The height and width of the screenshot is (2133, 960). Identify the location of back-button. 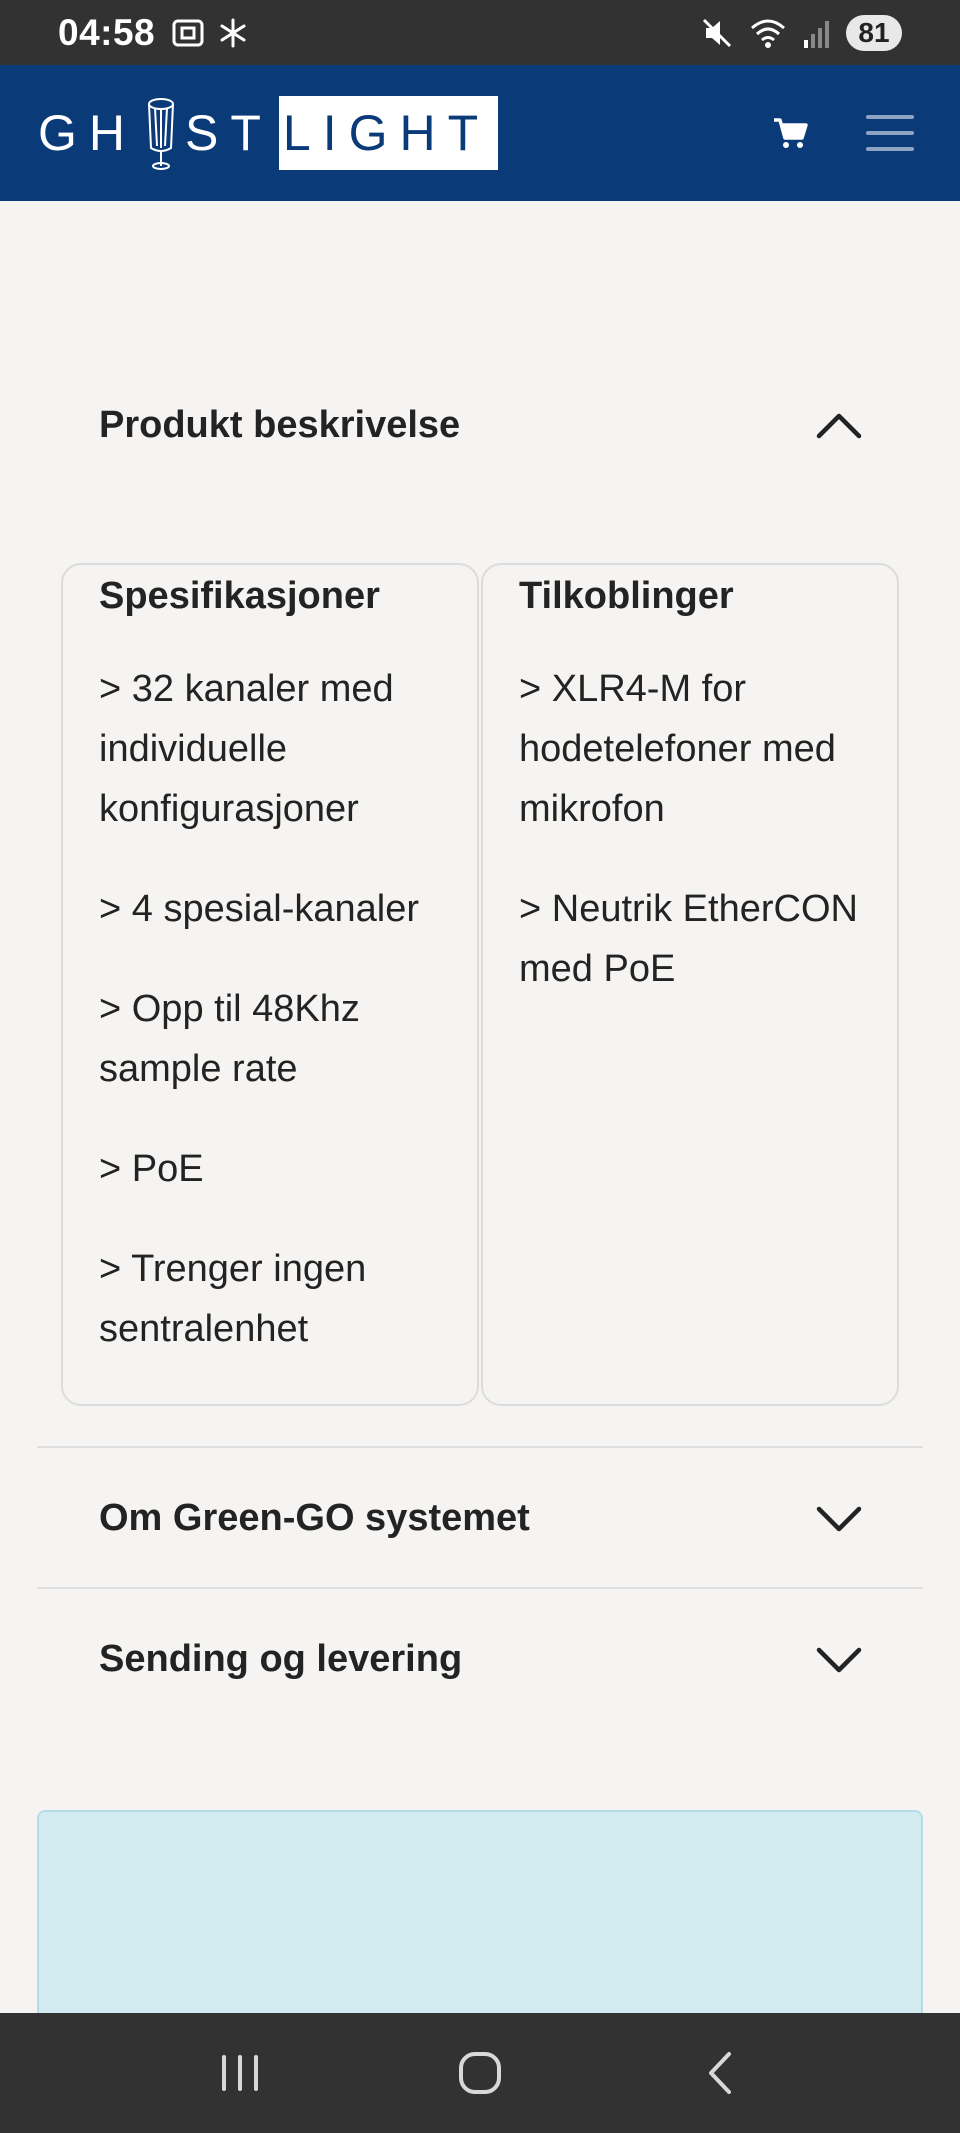
(720, 2073).